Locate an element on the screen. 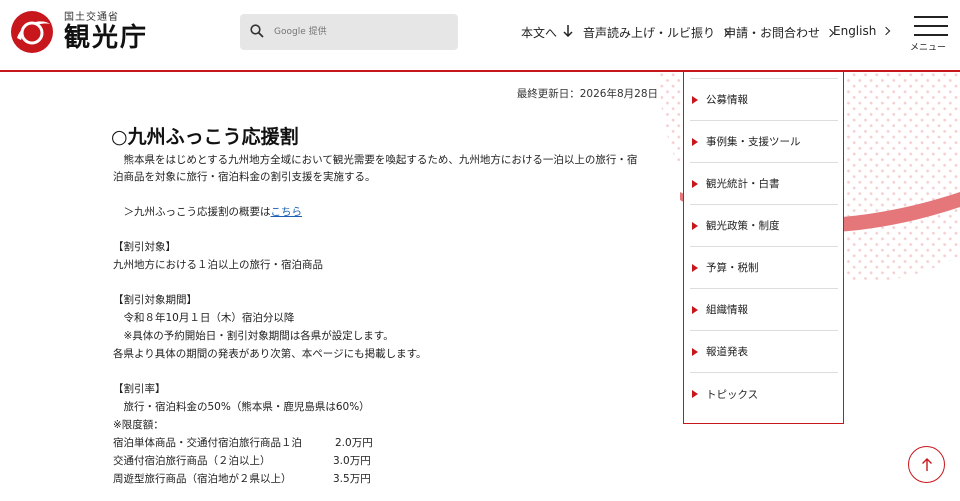 The height and width of the screenshot is (501, 960). limit-row: 宿泊単体商品・交通付宿泊旅行商品１泊 is located at coordinates (207, 443).